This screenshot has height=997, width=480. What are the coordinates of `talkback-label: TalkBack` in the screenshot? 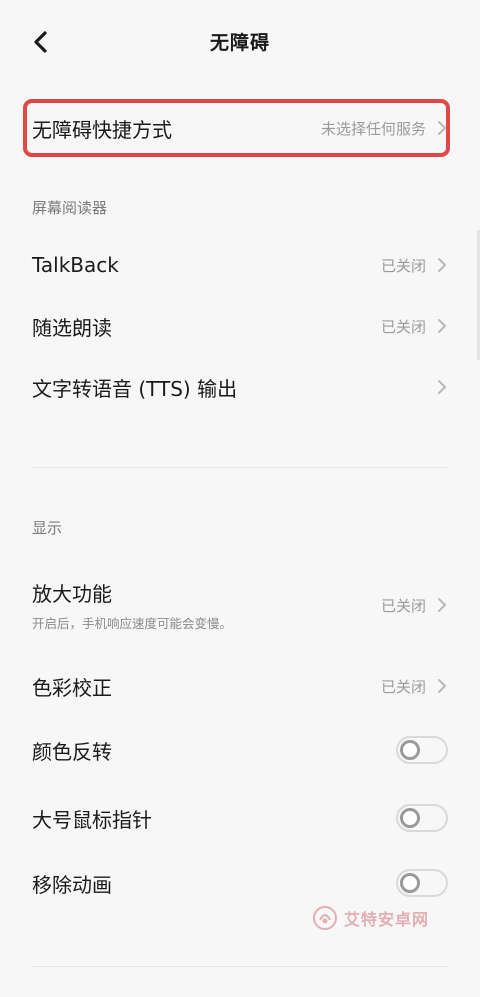 It's located at (75, 265).